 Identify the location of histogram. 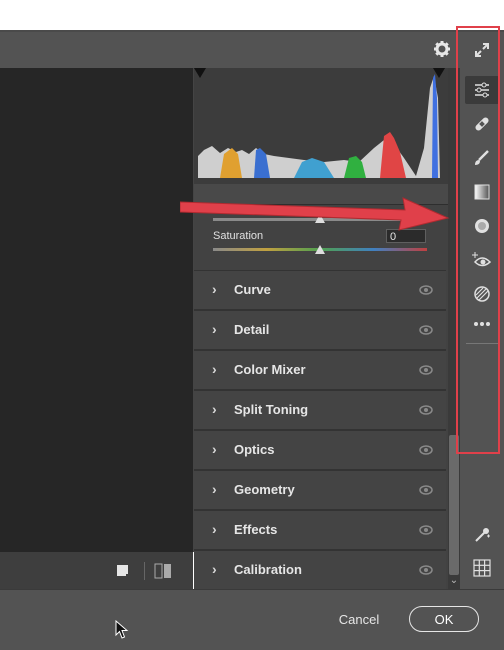
(321, 126).